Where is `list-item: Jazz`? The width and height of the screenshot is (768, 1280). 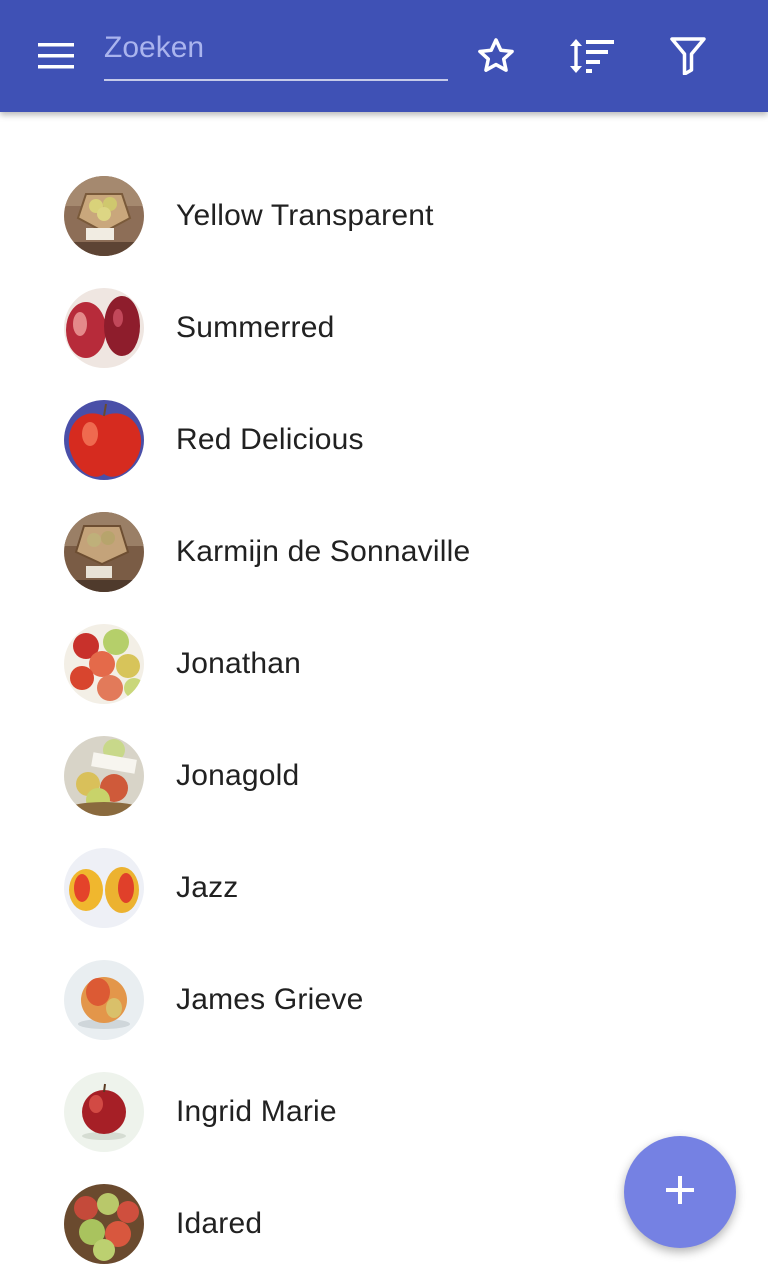
list-item: Jazz is located at coordinates (384, 888).